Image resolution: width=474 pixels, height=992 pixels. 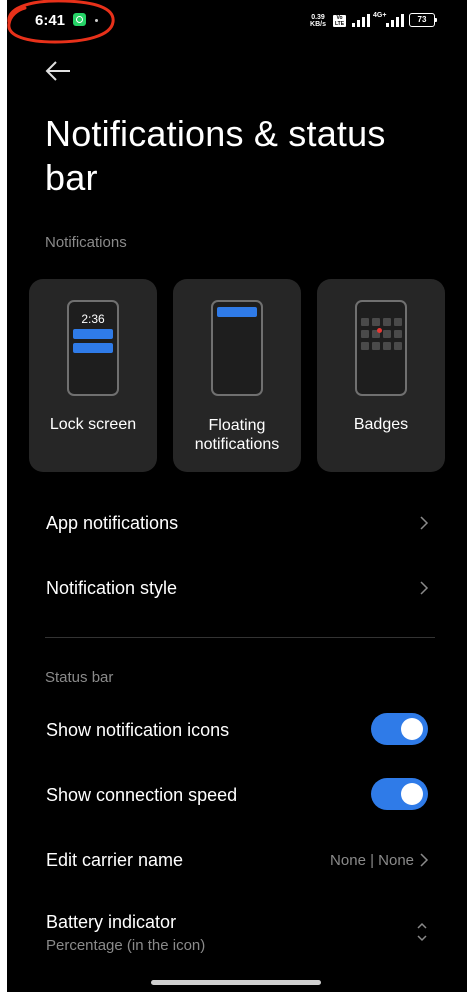 What do you see at coordinates (237, 435) in the screenshot?
I see `tile-label: Floating notifications` at bounding box center [237, 435].